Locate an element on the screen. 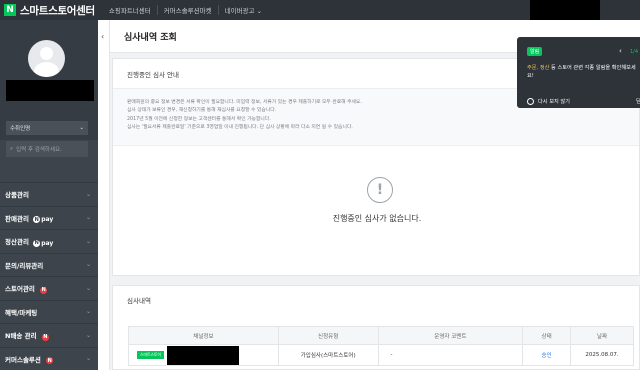 The image size is (640, 370). top-links: 쇼핑파트너센터 커머스솔루션마켓 네이버광고 ⌄ is located at coordinates (185, 10).